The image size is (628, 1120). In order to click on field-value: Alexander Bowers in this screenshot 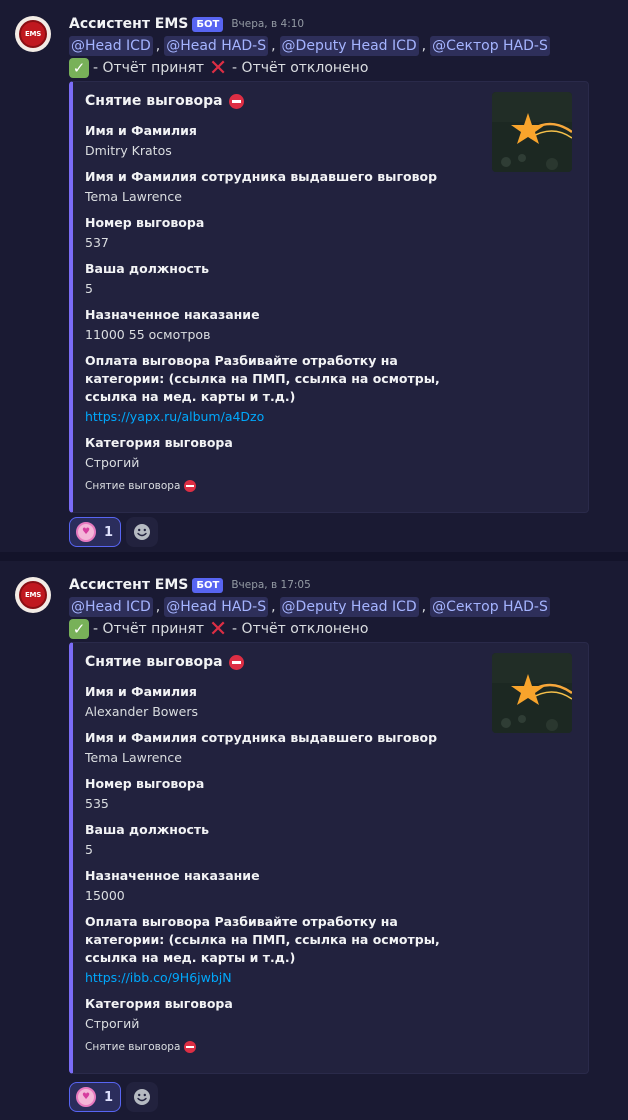, I will do `click(142, 711)`.